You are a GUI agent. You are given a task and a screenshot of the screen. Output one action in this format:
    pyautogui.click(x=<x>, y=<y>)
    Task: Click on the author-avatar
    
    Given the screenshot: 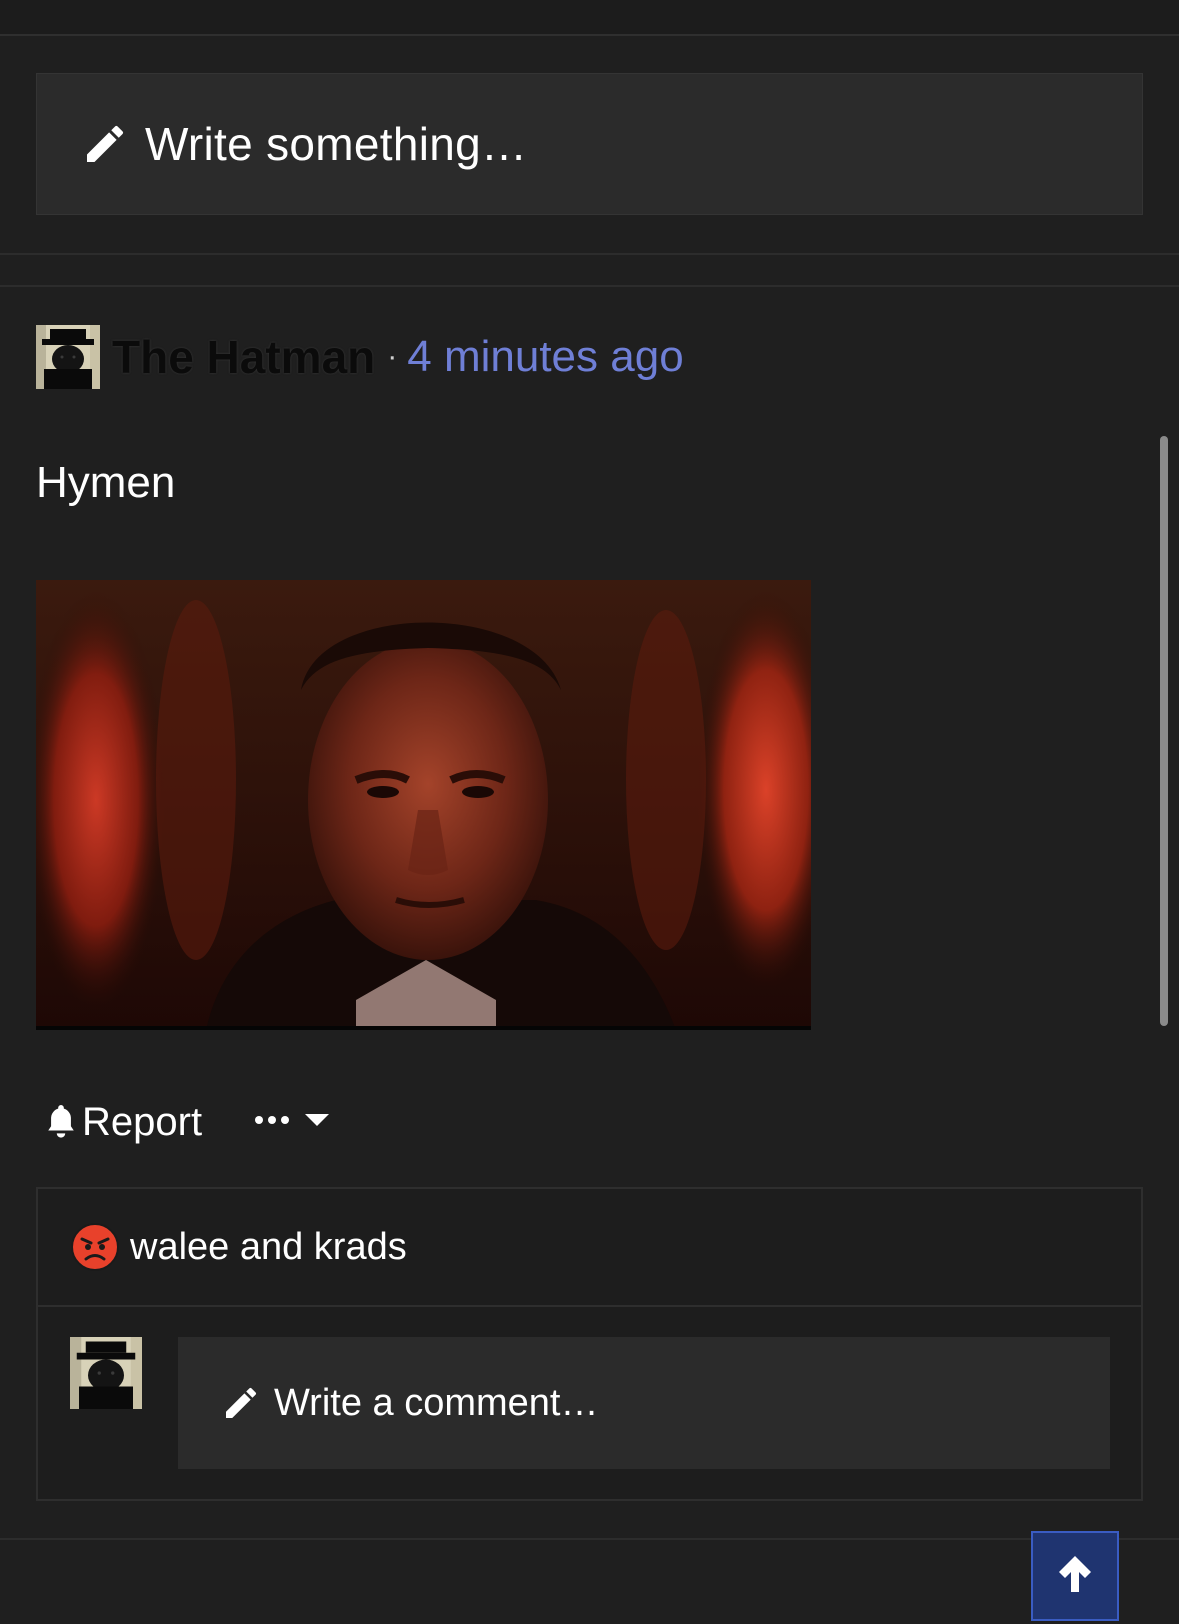 What is the action you would take?
    pyautogui.click(x=68, y=357)
    